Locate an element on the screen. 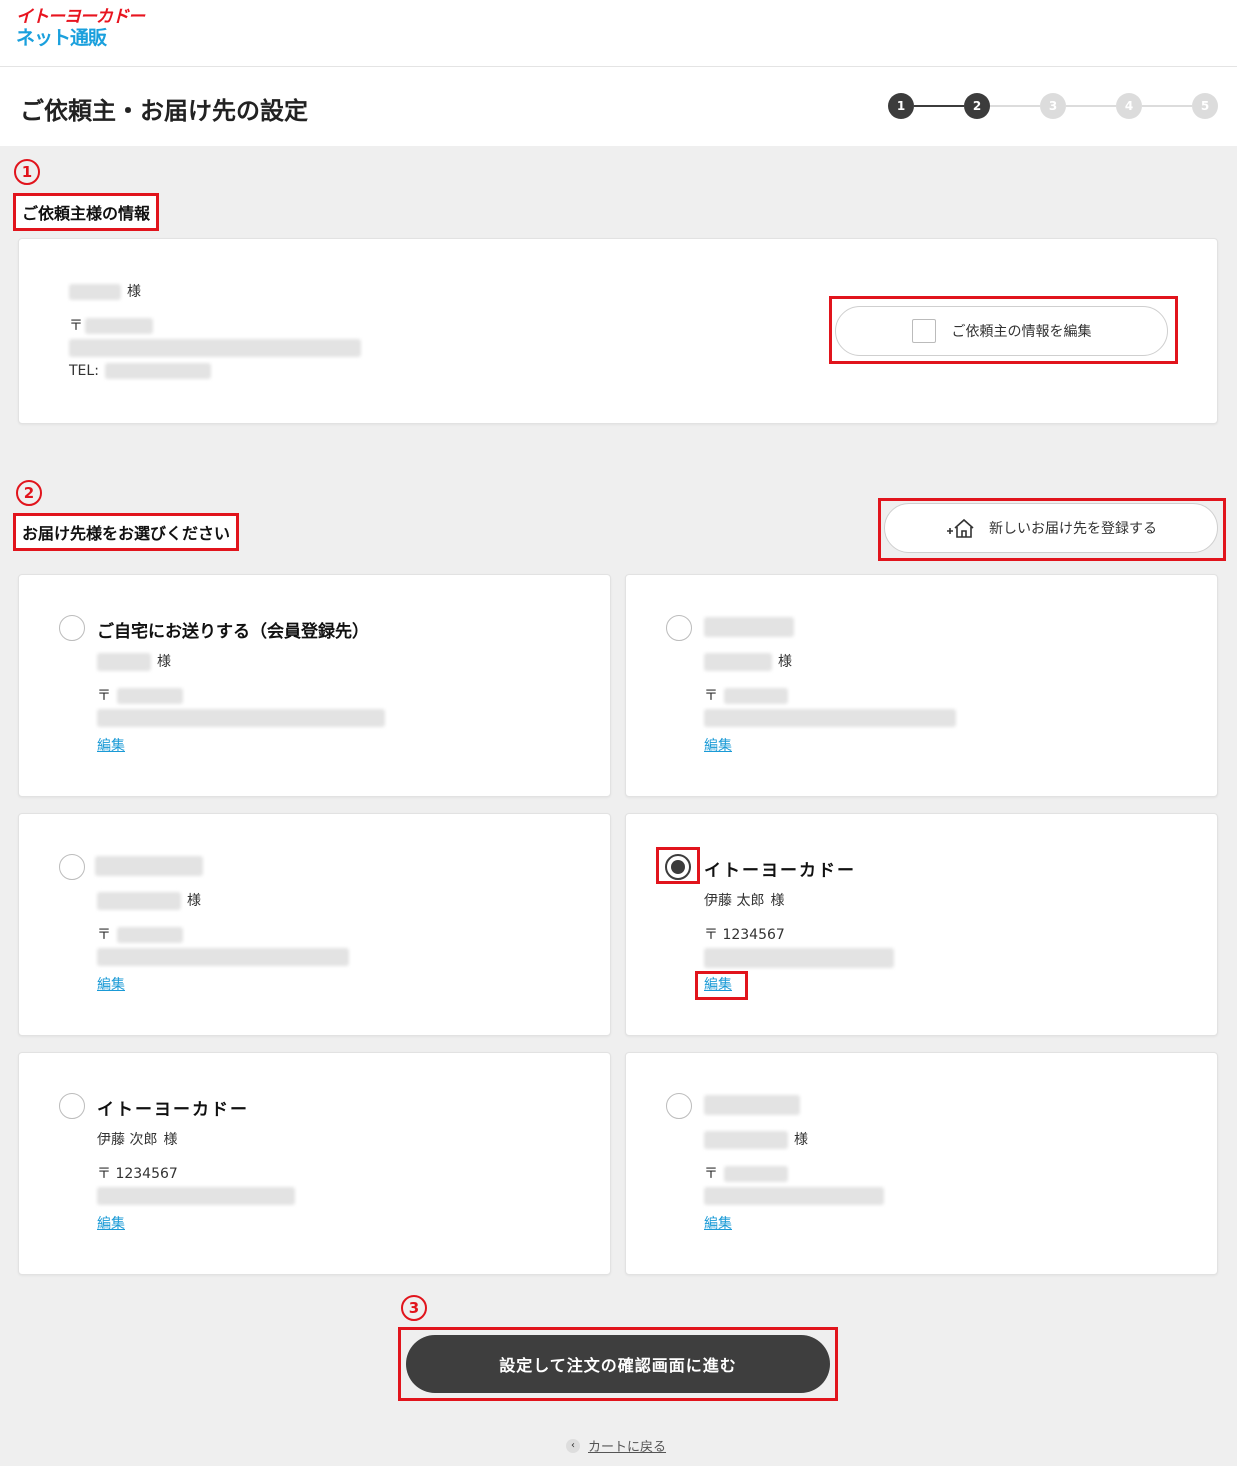  redacted-tel is located at coordinates (157, 371).